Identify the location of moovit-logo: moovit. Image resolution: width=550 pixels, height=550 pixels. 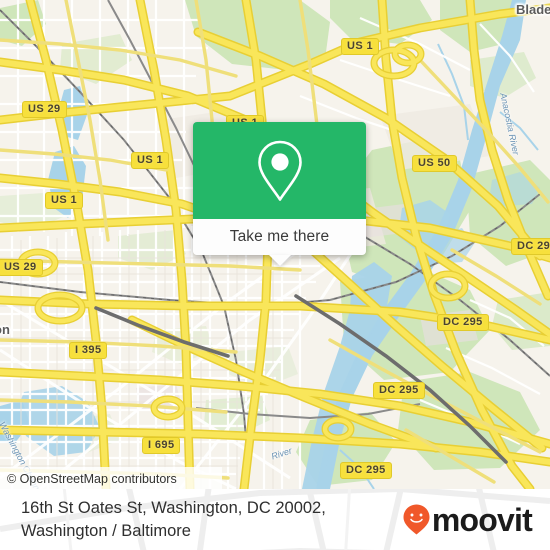
(468, 519).